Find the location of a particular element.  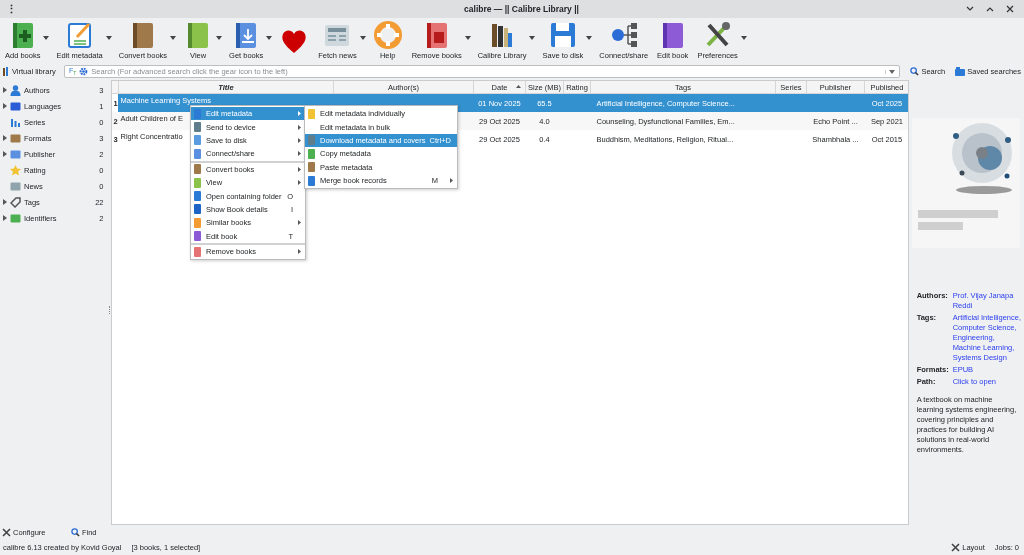

window-title: calibre — || Calibre Library || is located at coordinates (521, 9).